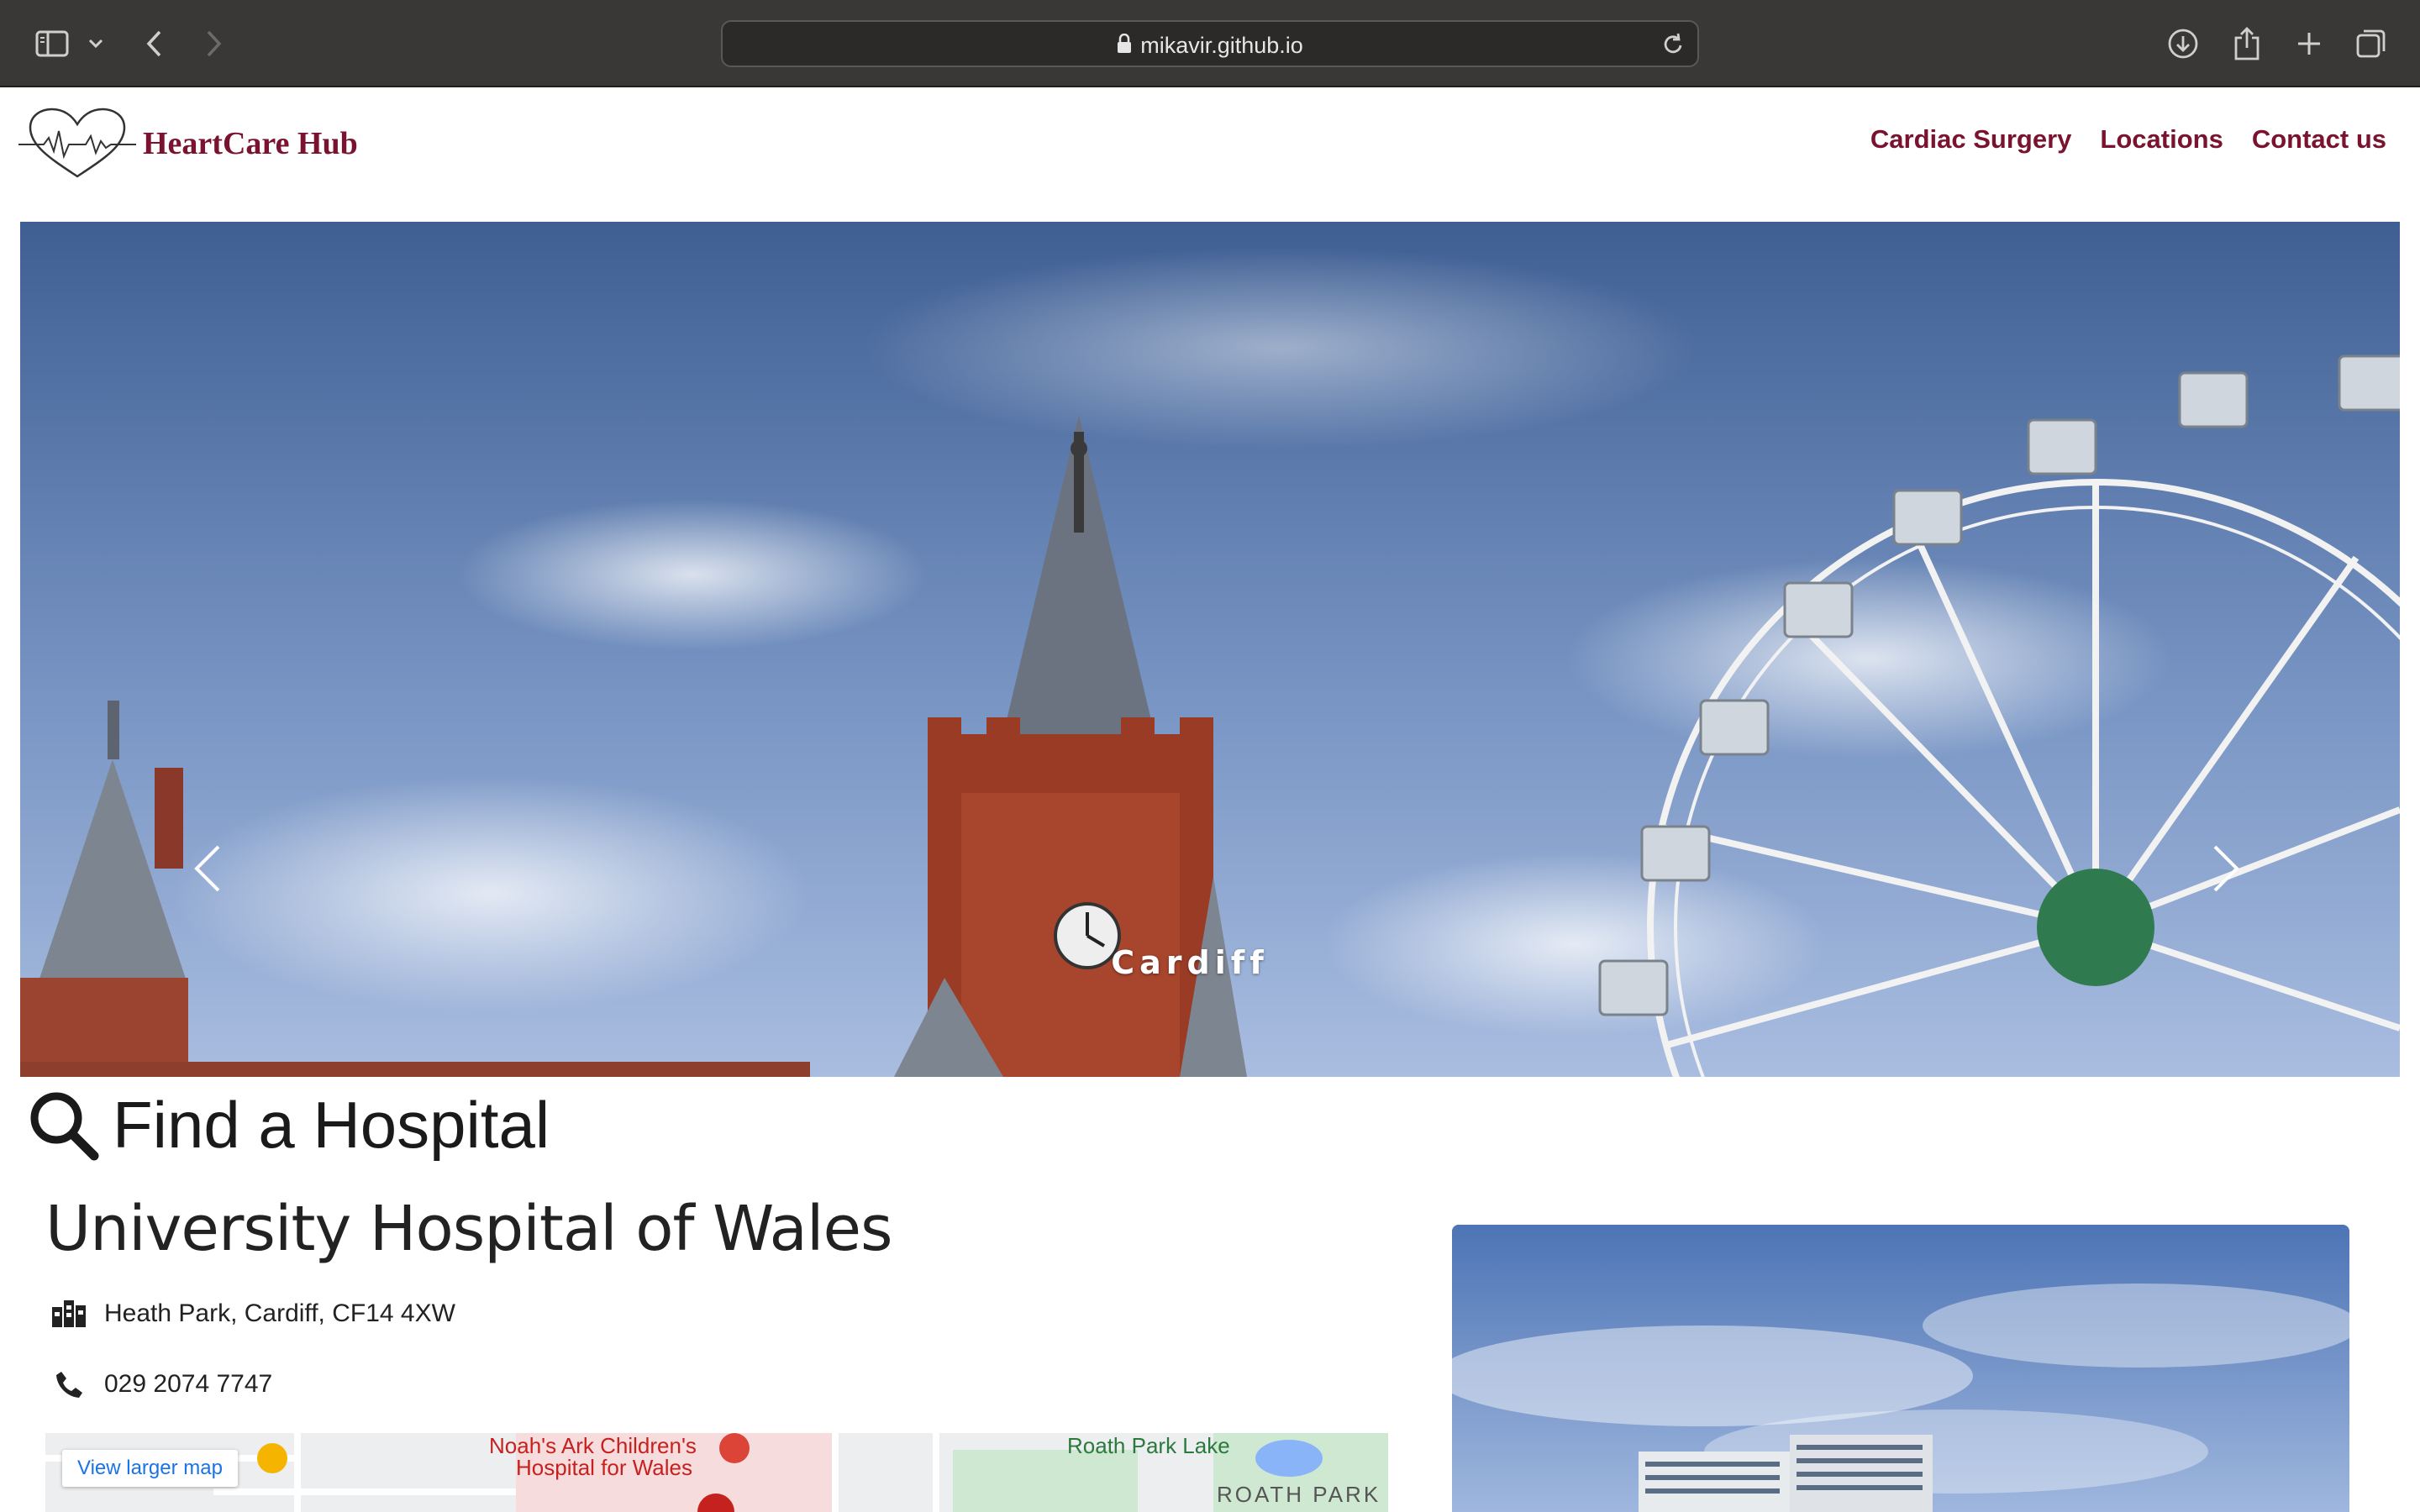 This screenshot has height=1512, width=2420. I want to click on back-icon, so click(154, 44).